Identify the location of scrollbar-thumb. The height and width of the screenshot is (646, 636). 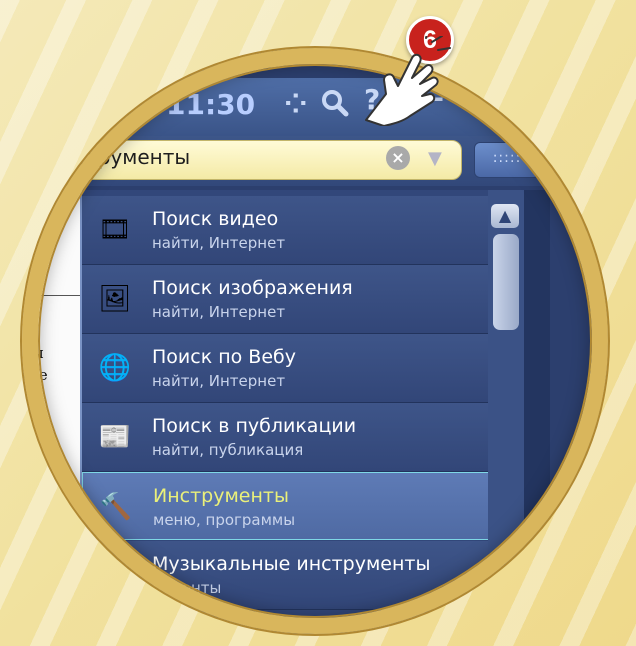
(506, 282).